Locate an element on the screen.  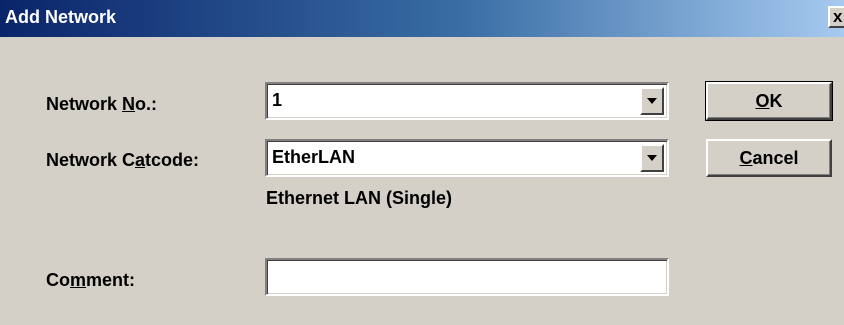
ok-button: OK is located at coordinates (769, 101).